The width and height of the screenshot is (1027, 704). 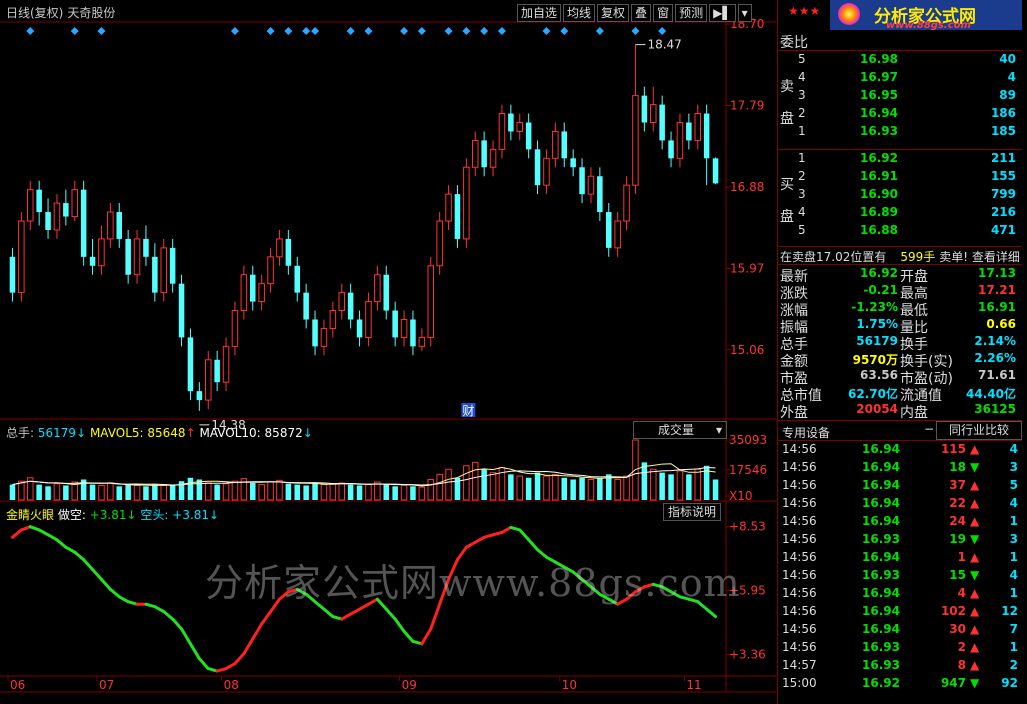 What do you see at coordinates (918, 257) in the screenshot?
I see `notice-volume: 599手` at bounding box center [918, 257].